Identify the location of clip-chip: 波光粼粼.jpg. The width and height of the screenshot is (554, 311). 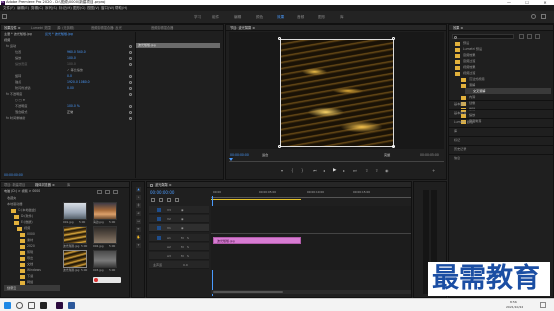
(178, 45).